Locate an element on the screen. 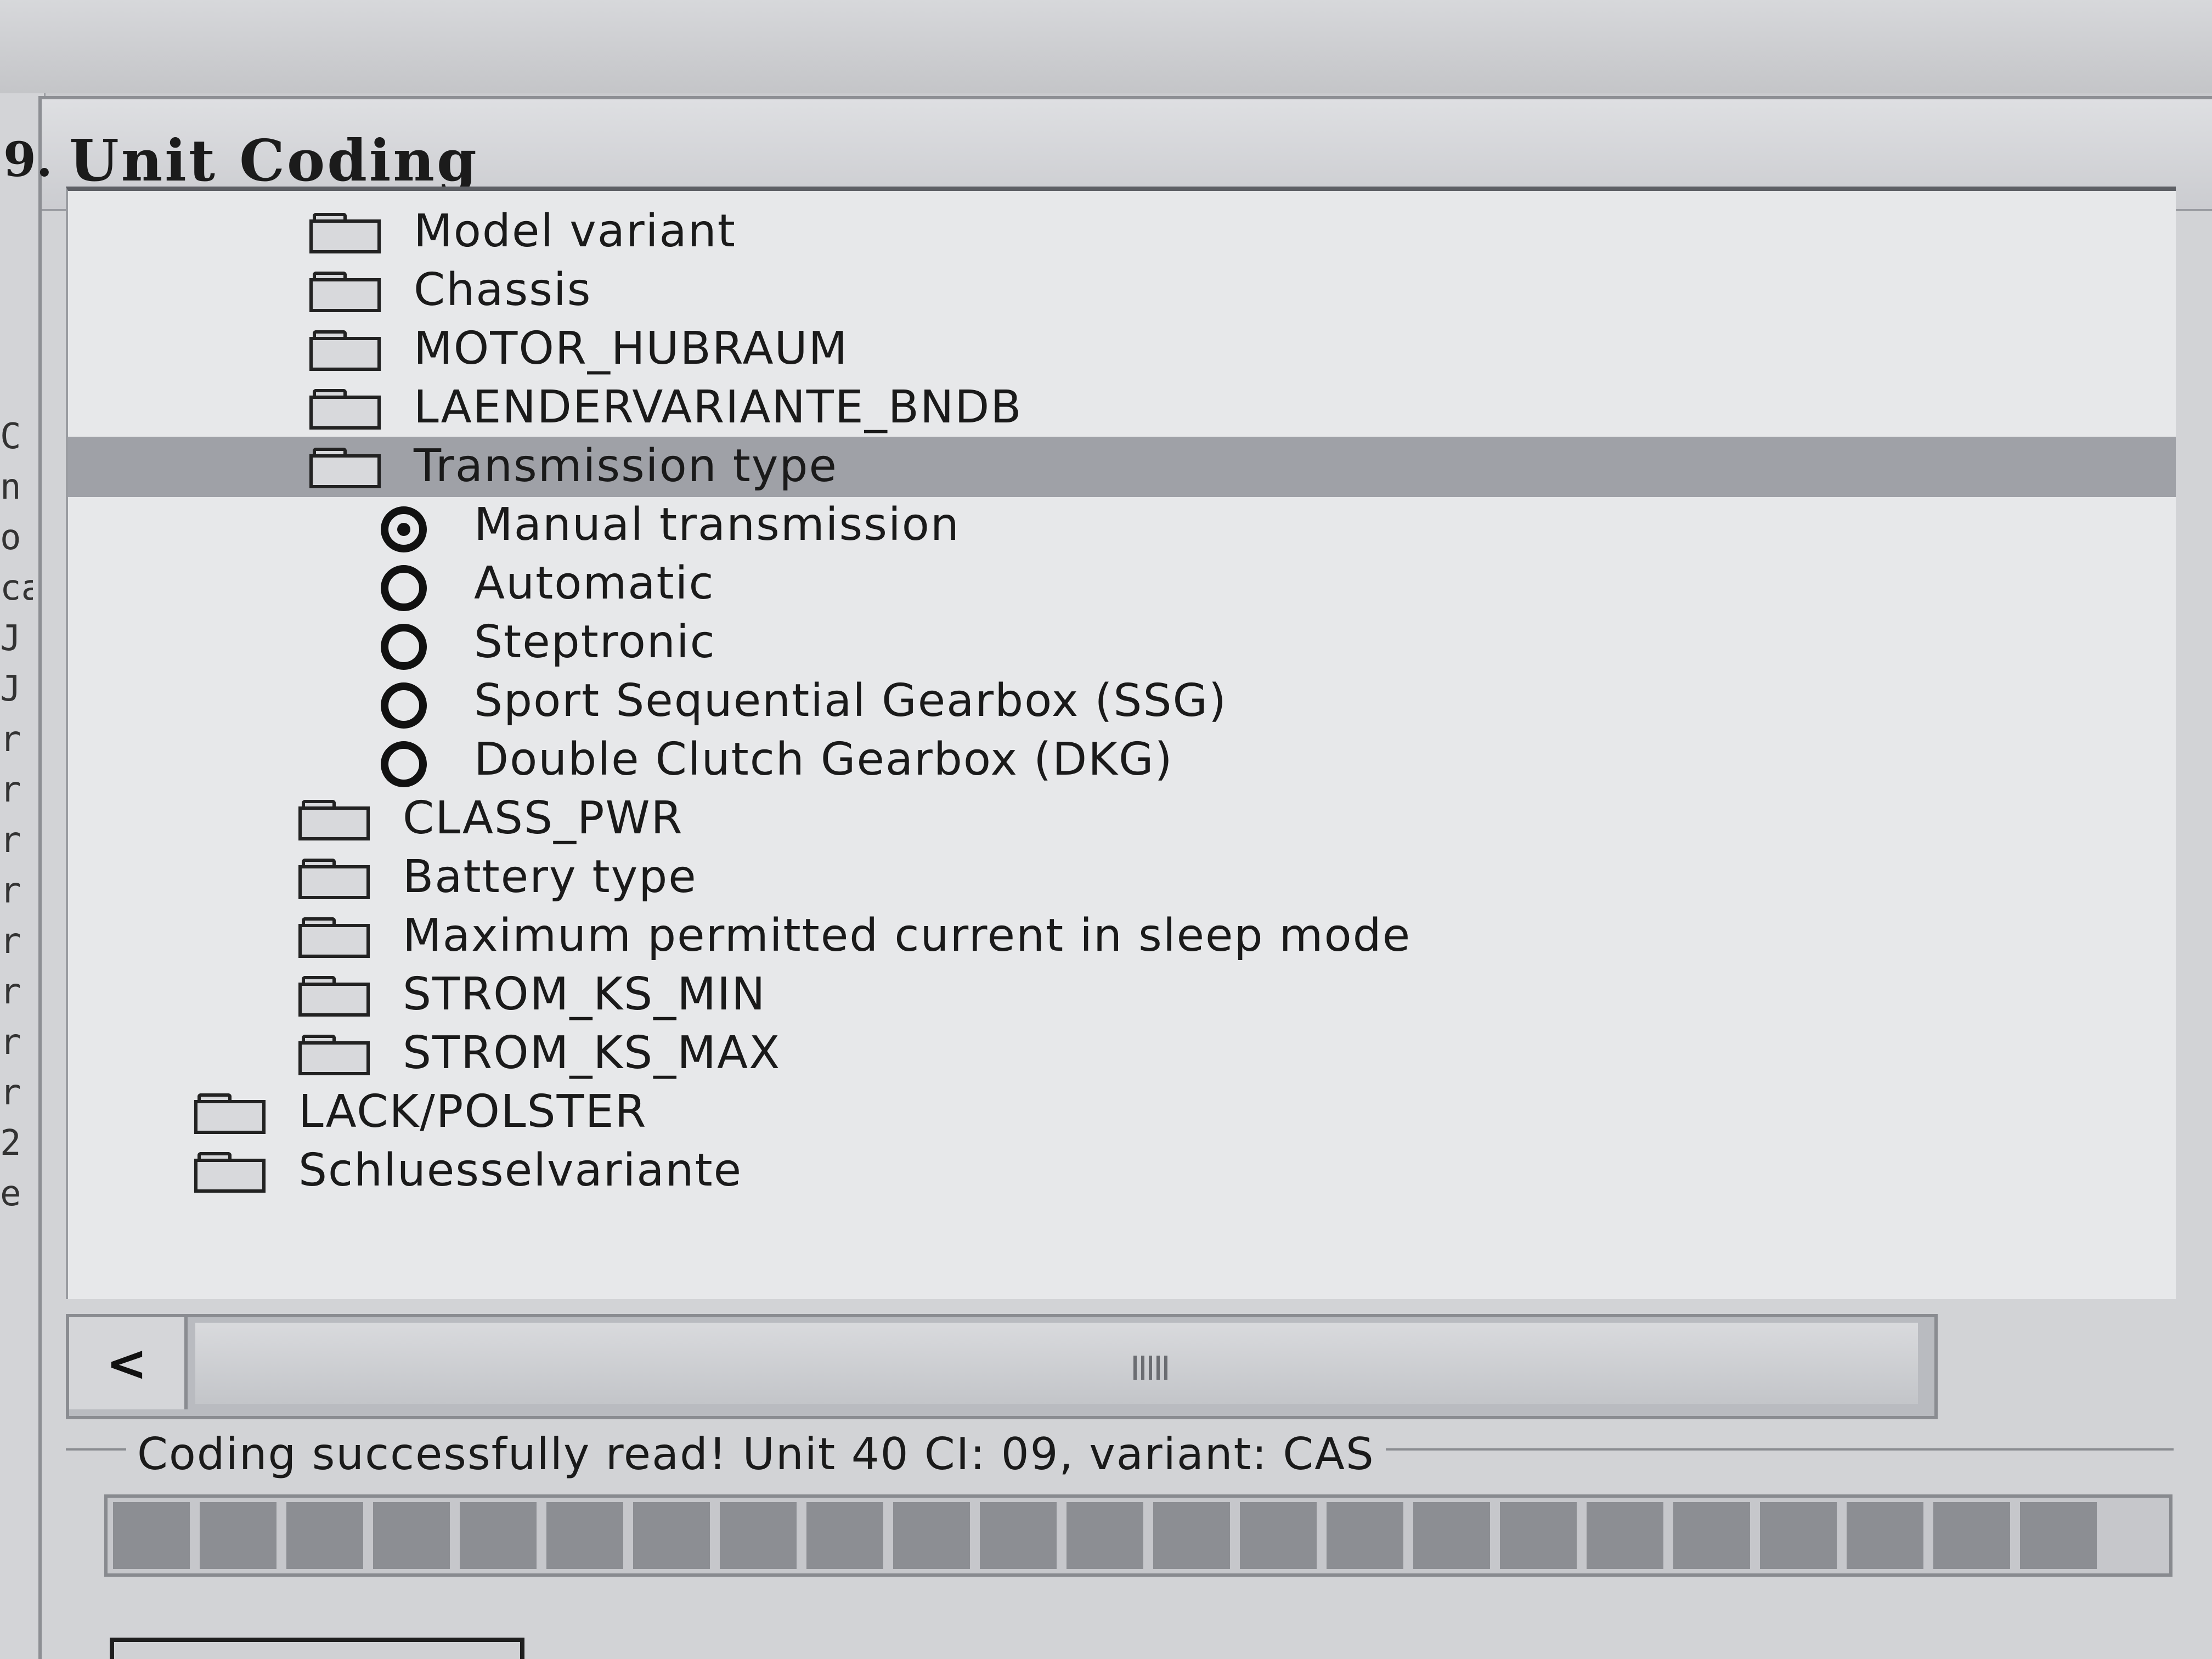 The width and height of the screenshot is (2212, 1659). tree-label: Sport Sequential Gearbox (SSG) is located at coordinates (851, 701).